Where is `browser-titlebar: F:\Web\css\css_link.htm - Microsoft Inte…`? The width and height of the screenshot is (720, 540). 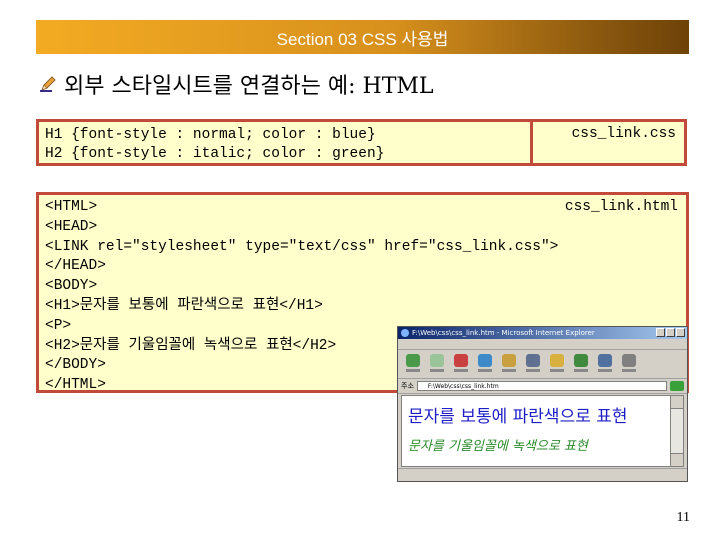 browser-titlebar: F:\Web\css\css_link.htm - Microsoft Inte… is located at coordinates (542, 333).